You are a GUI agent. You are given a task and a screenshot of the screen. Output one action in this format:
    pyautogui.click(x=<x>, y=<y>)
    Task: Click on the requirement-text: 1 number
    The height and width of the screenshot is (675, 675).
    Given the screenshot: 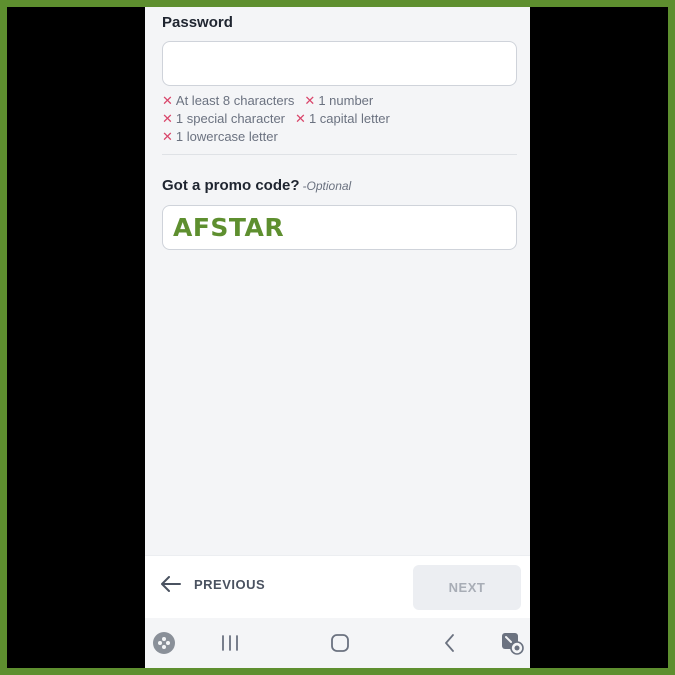 What is the action you would take?
    pyautogui.click(x=346, y=100)
    